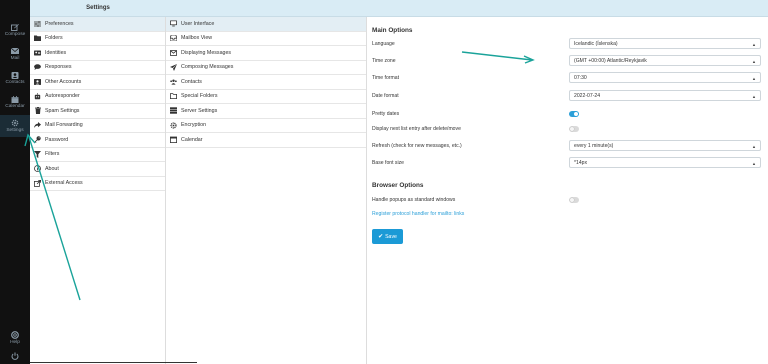 This screenshot has width=768, height=364. I want to click on timezone-label: Time zone, so click(384, 61).